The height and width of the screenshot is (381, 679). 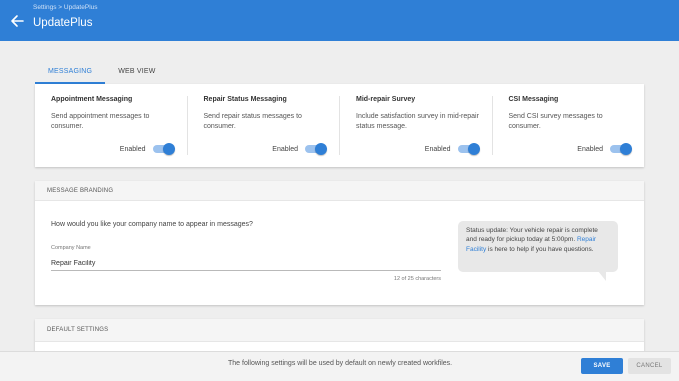 I want to click on section-header: MESSAGE BRANDING, so click(x=339, y=191).